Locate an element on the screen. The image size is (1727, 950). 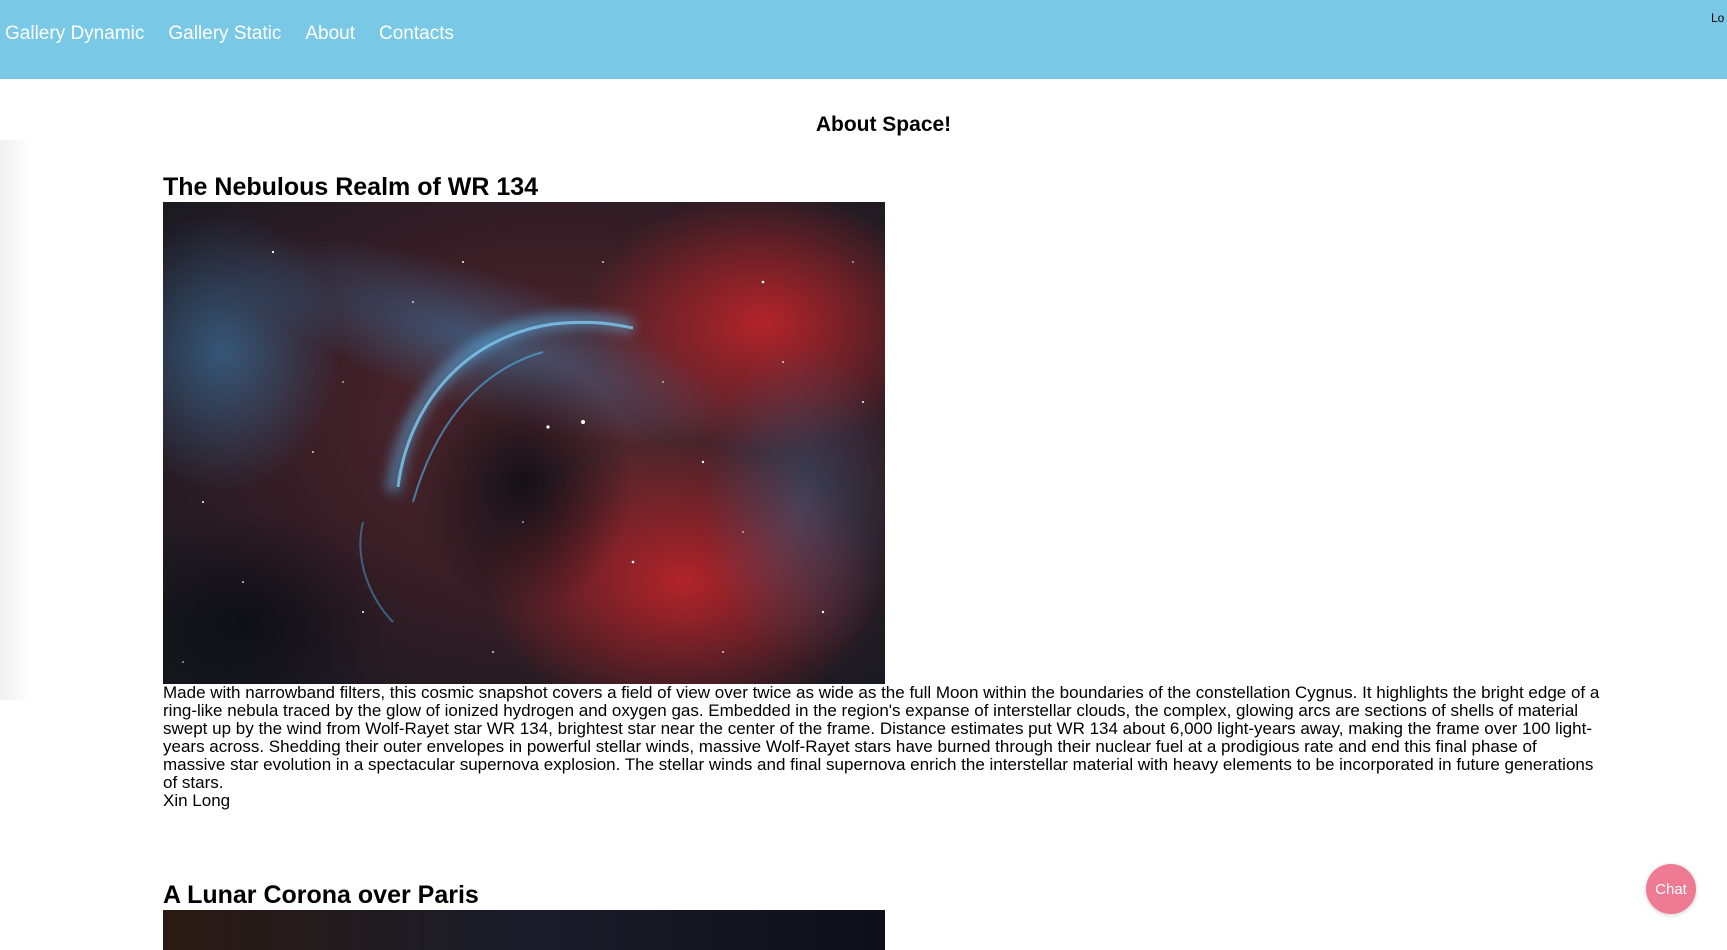
nav-gallery-dynamic: Gallery Dynamic is located at coordinates (78, 34).